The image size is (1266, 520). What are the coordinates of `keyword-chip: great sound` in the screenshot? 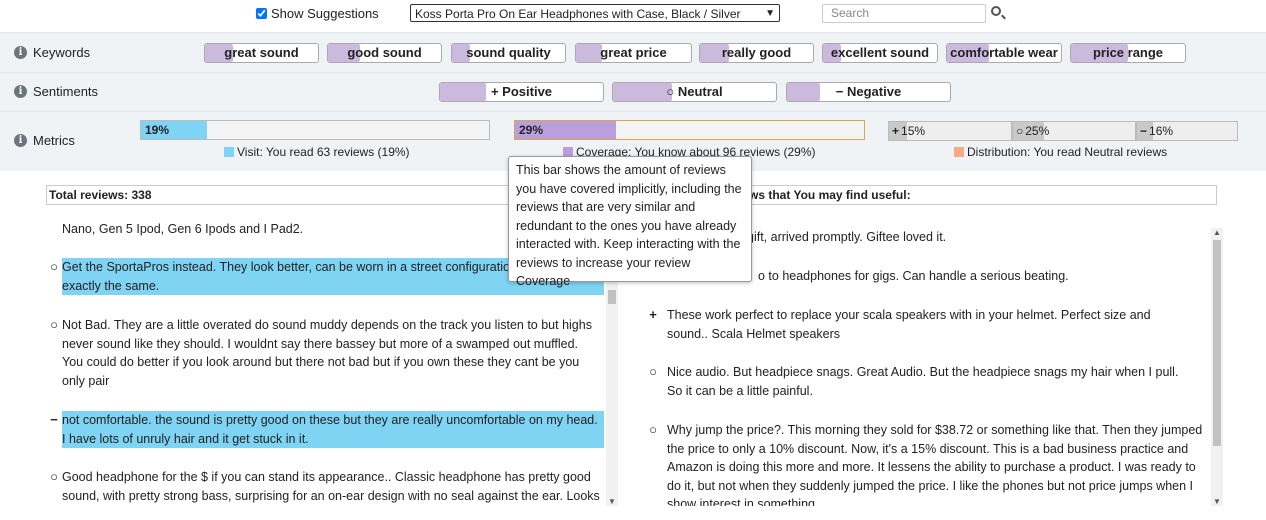 It's located at (261, 53).